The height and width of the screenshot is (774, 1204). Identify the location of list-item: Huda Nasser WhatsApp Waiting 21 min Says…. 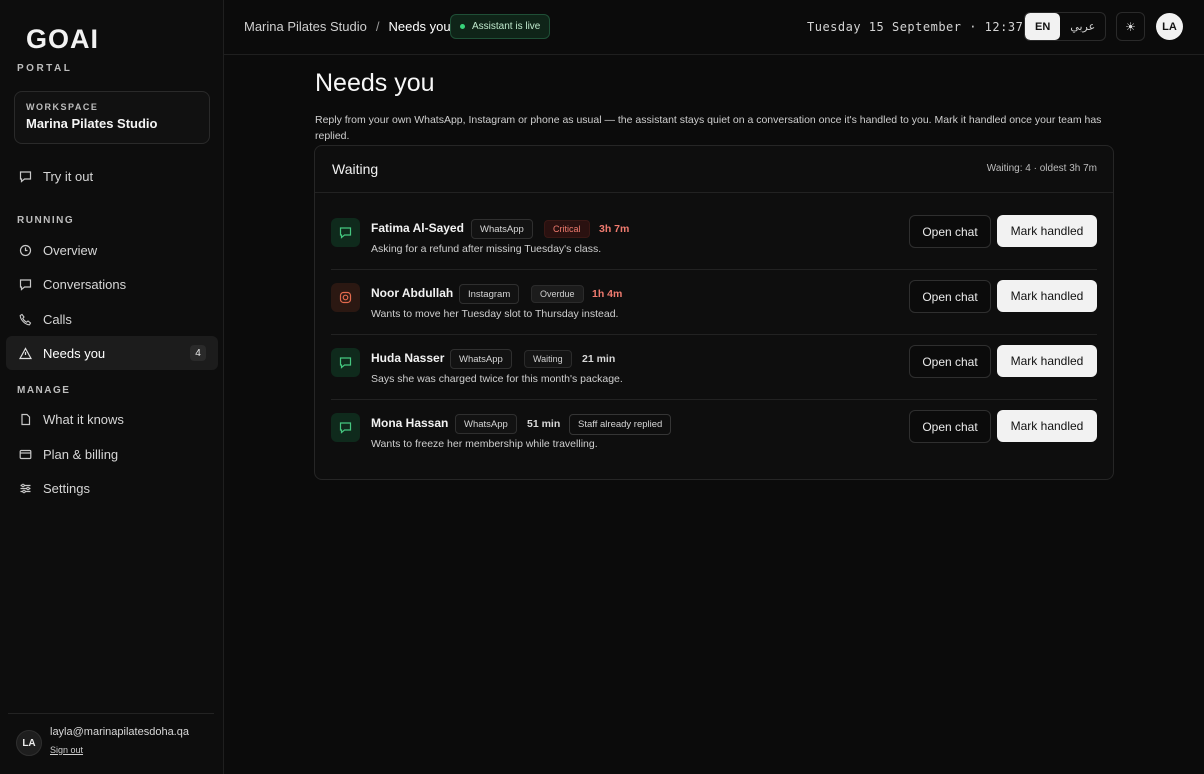
(714, 368).